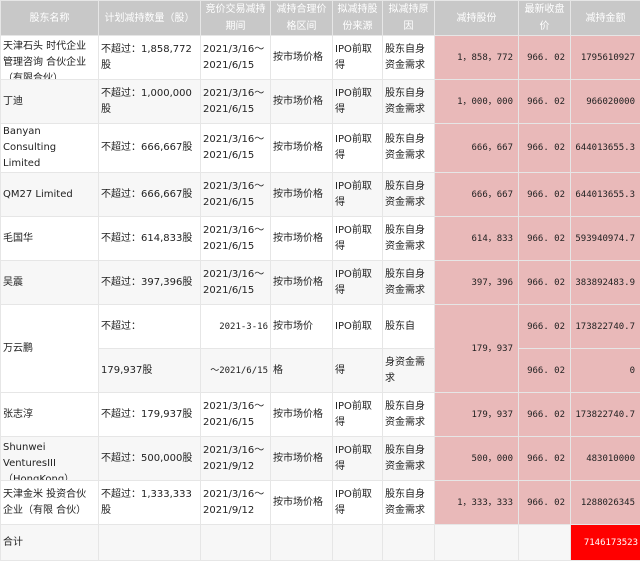  Describe the element at coordinates (50, 102) in the screenshot. I see `shareholder-name: 丁迪` at that location.